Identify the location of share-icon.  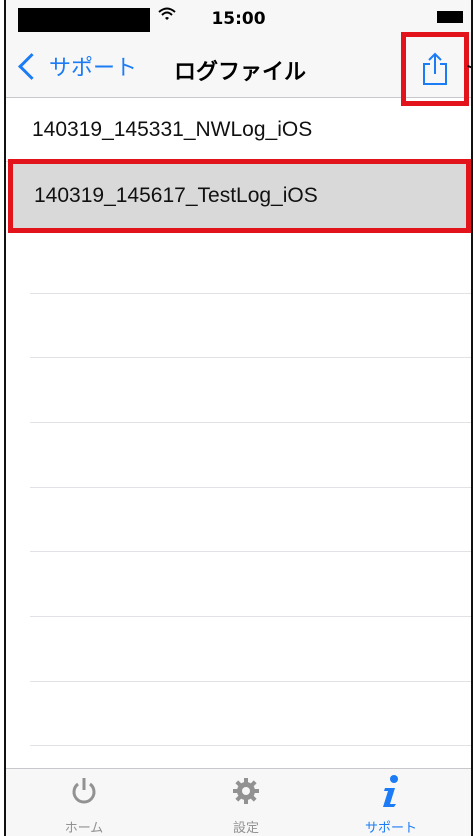
(435, 69).